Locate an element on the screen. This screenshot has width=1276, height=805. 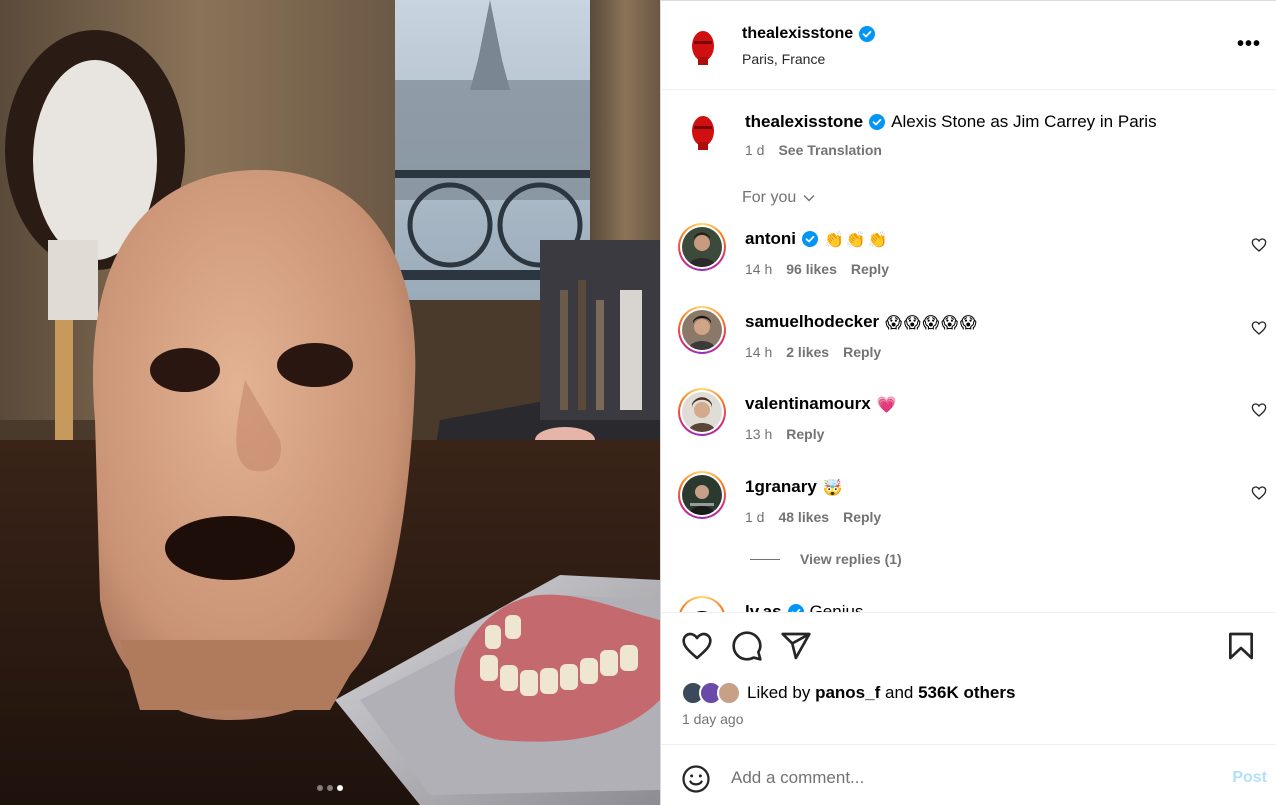
caption-text: Alexis Stone as Jim Carrey in Paris is located at coordinates (1024, 121).